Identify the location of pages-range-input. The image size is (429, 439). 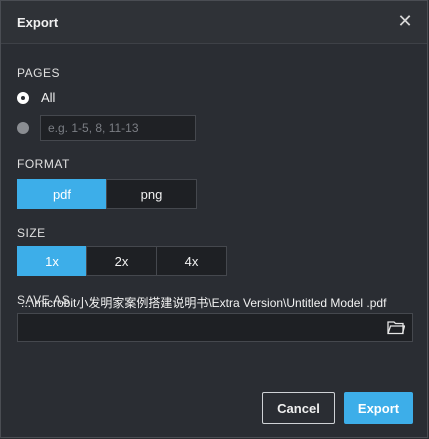
(118, 128).